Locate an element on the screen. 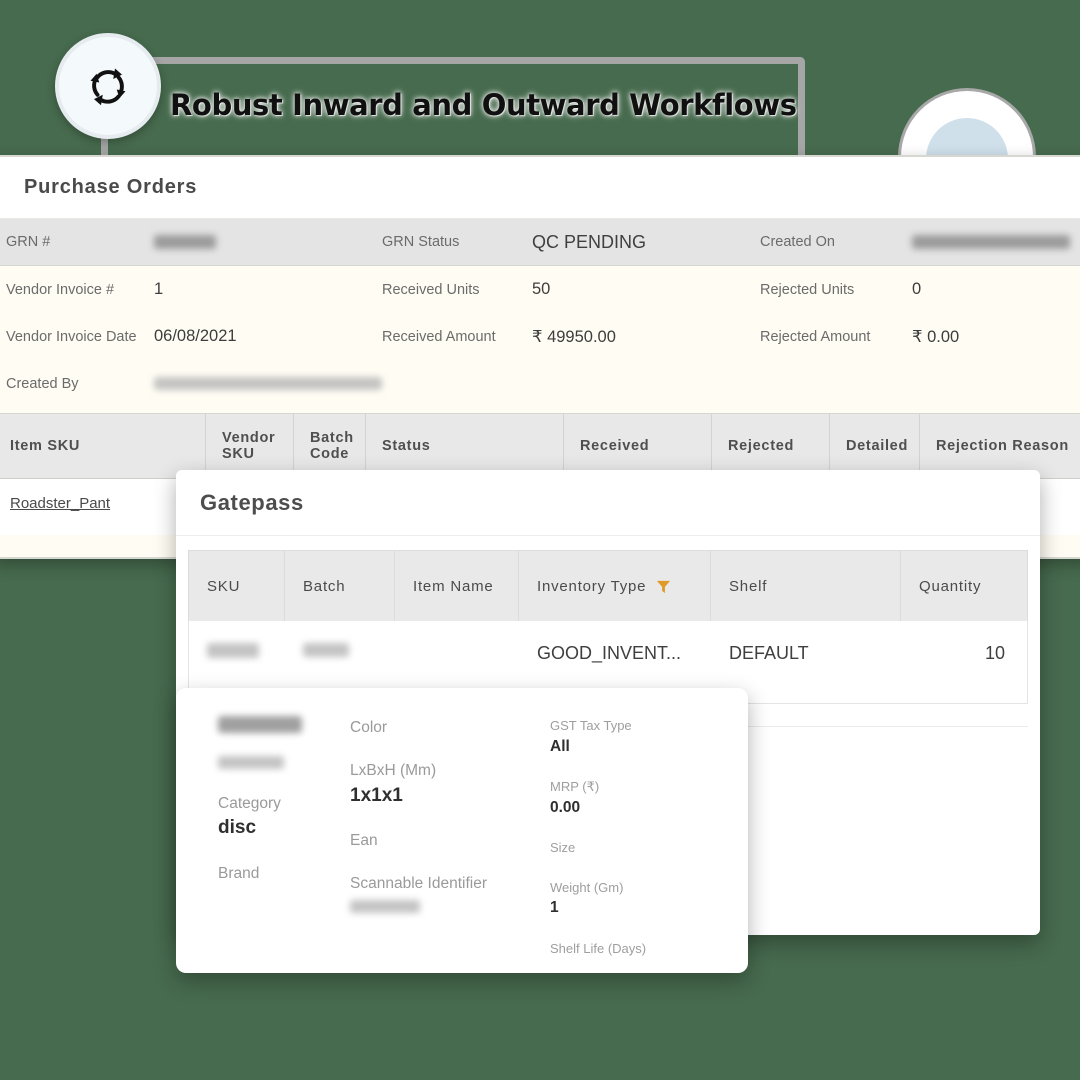 Image resolution: width=1080 pixels, height=1080 pixels. detail-value-scannable-identifier-redacted is located at coordinates (385, 906).